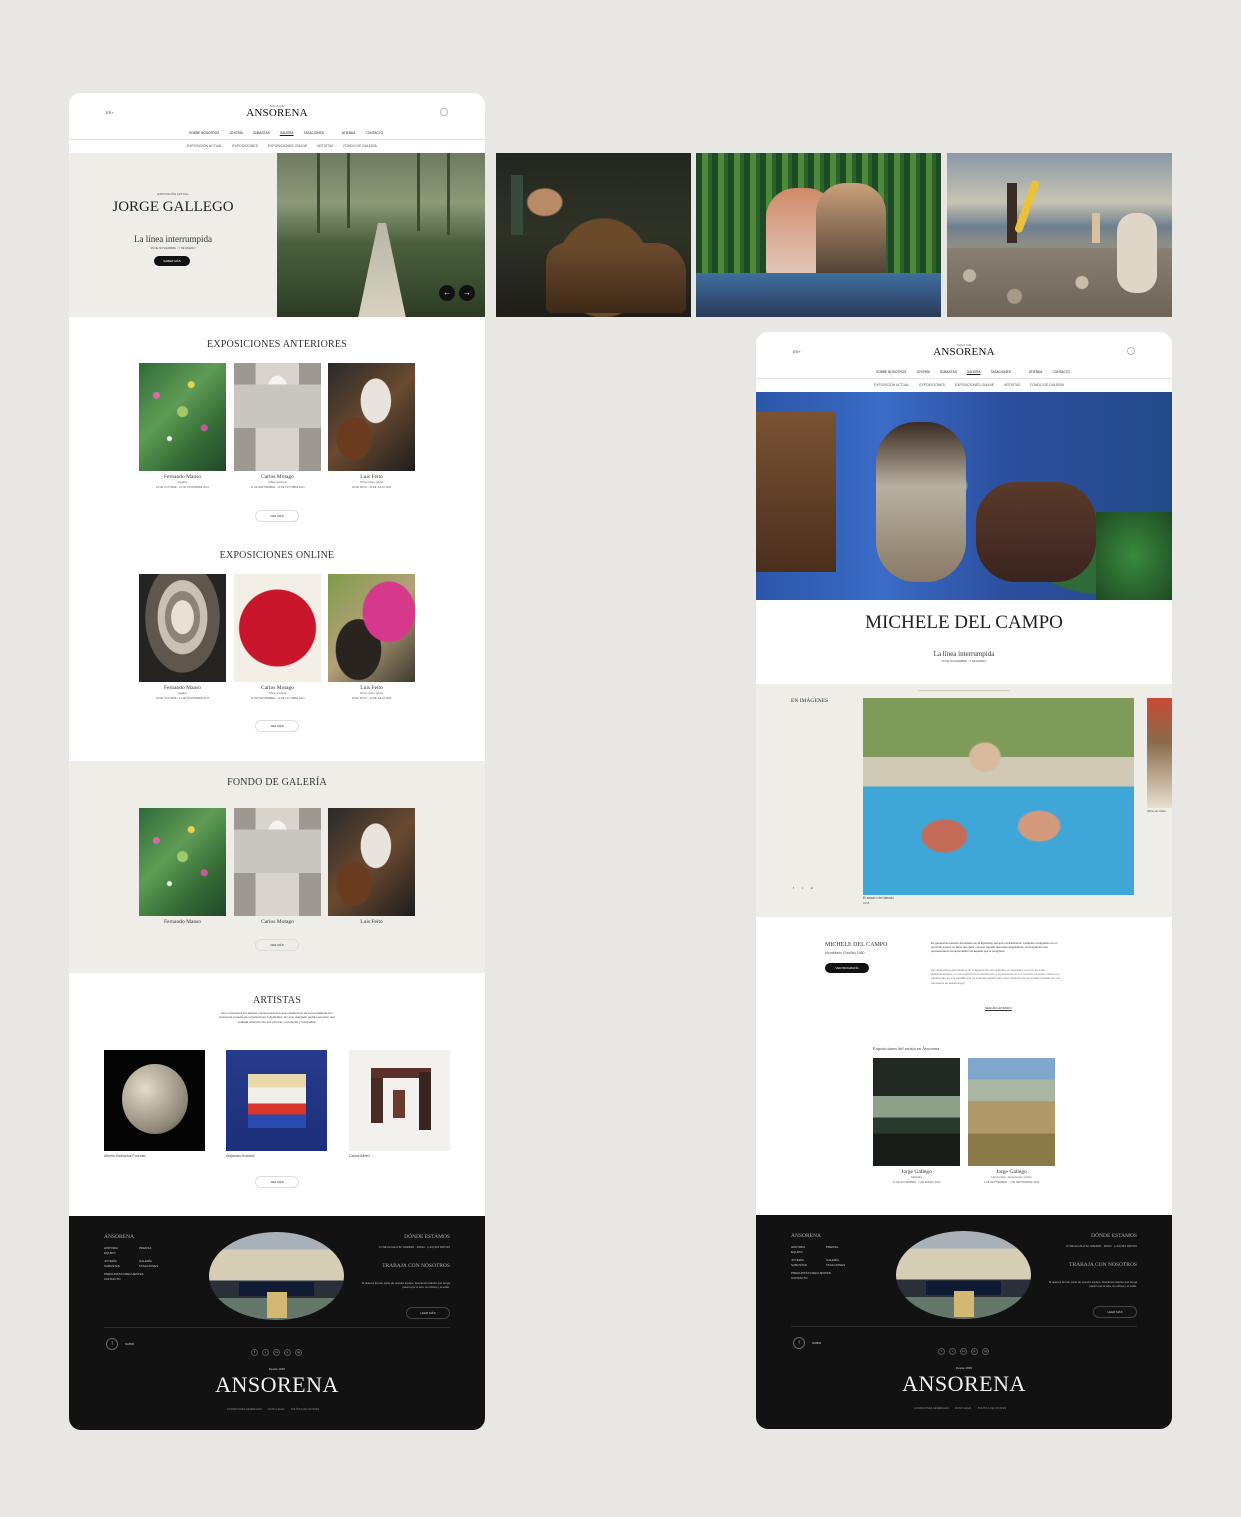  Describe the element at coordinates (1159, 753) in the screenshot. I see `gallery-next-image` at that location.